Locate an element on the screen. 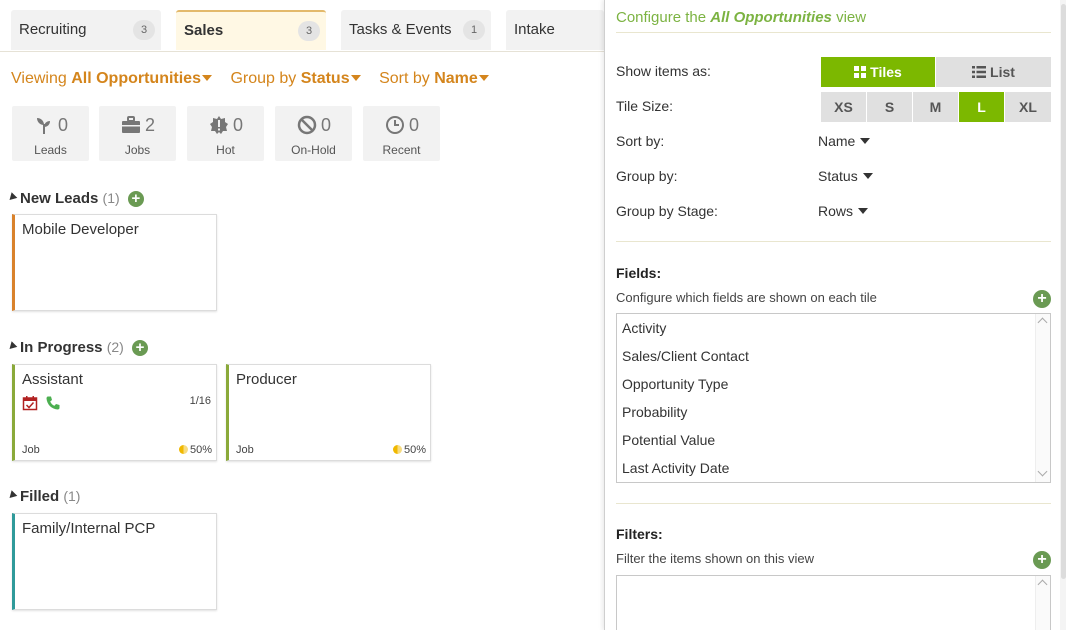  hot-badge-icon is located at coordinates (219, 125).